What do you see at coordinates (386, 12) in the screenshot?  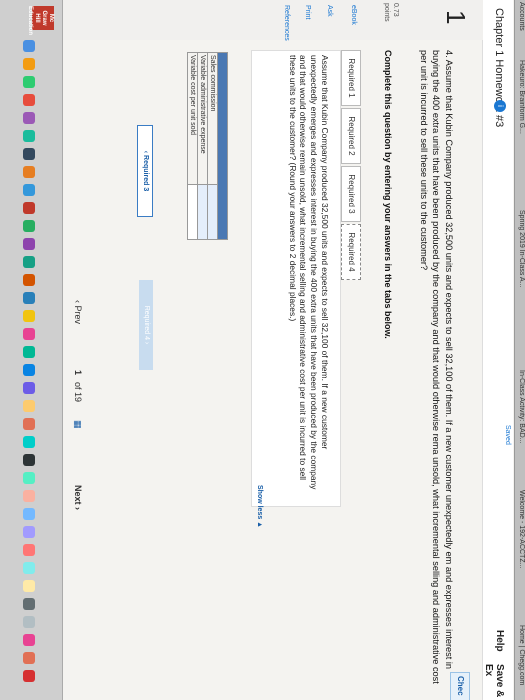 I see `points-label: points` at bounding box center [386, 12].